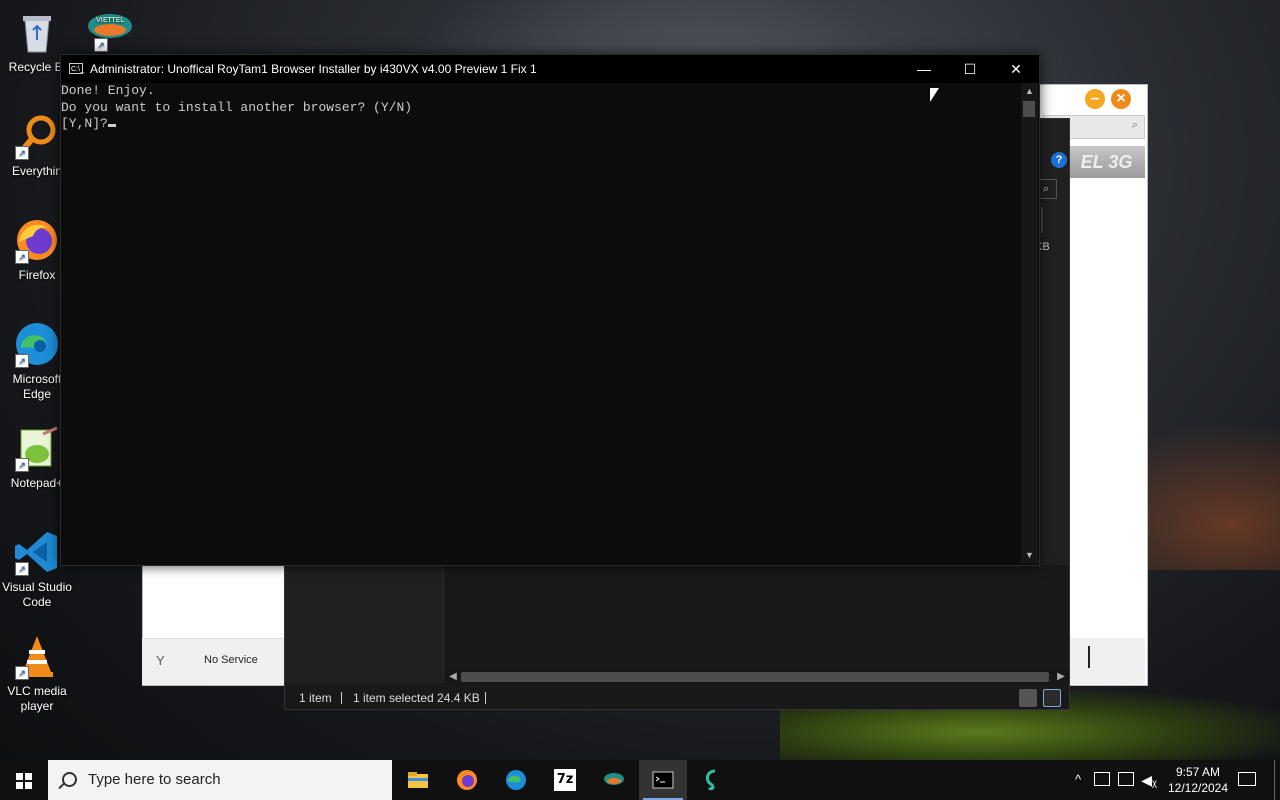  What do you see at coordinates (1042, 220) in the screenshot?
I see `divider` at bounding box center [1042, 220].